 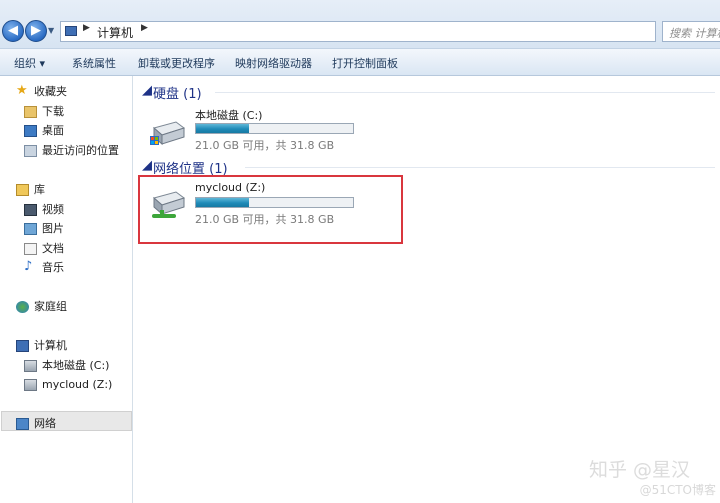 What do you see at coordinates (115, 32) in the screenshot?
I see `breadcrumb-computer: 计算机` at bounding box center [115, 32].